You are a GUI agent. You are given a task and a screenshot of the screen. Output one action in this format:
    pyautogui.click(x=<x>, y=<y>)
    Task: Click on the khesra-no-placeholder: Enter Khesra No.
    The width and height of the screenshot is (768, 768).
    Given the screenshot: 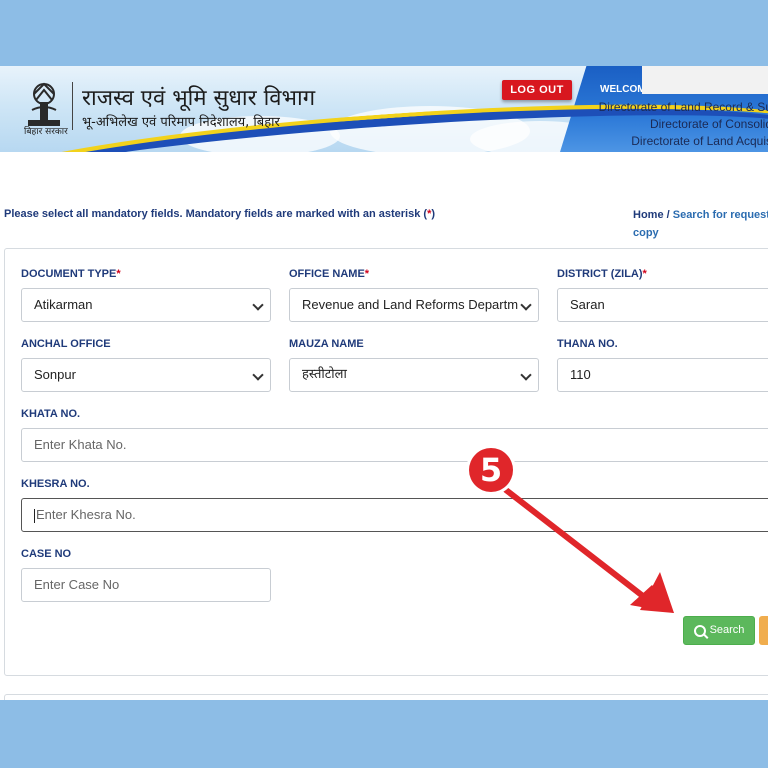 What is the action you would take?
    pyautogui.click(x=86, y=514)
    